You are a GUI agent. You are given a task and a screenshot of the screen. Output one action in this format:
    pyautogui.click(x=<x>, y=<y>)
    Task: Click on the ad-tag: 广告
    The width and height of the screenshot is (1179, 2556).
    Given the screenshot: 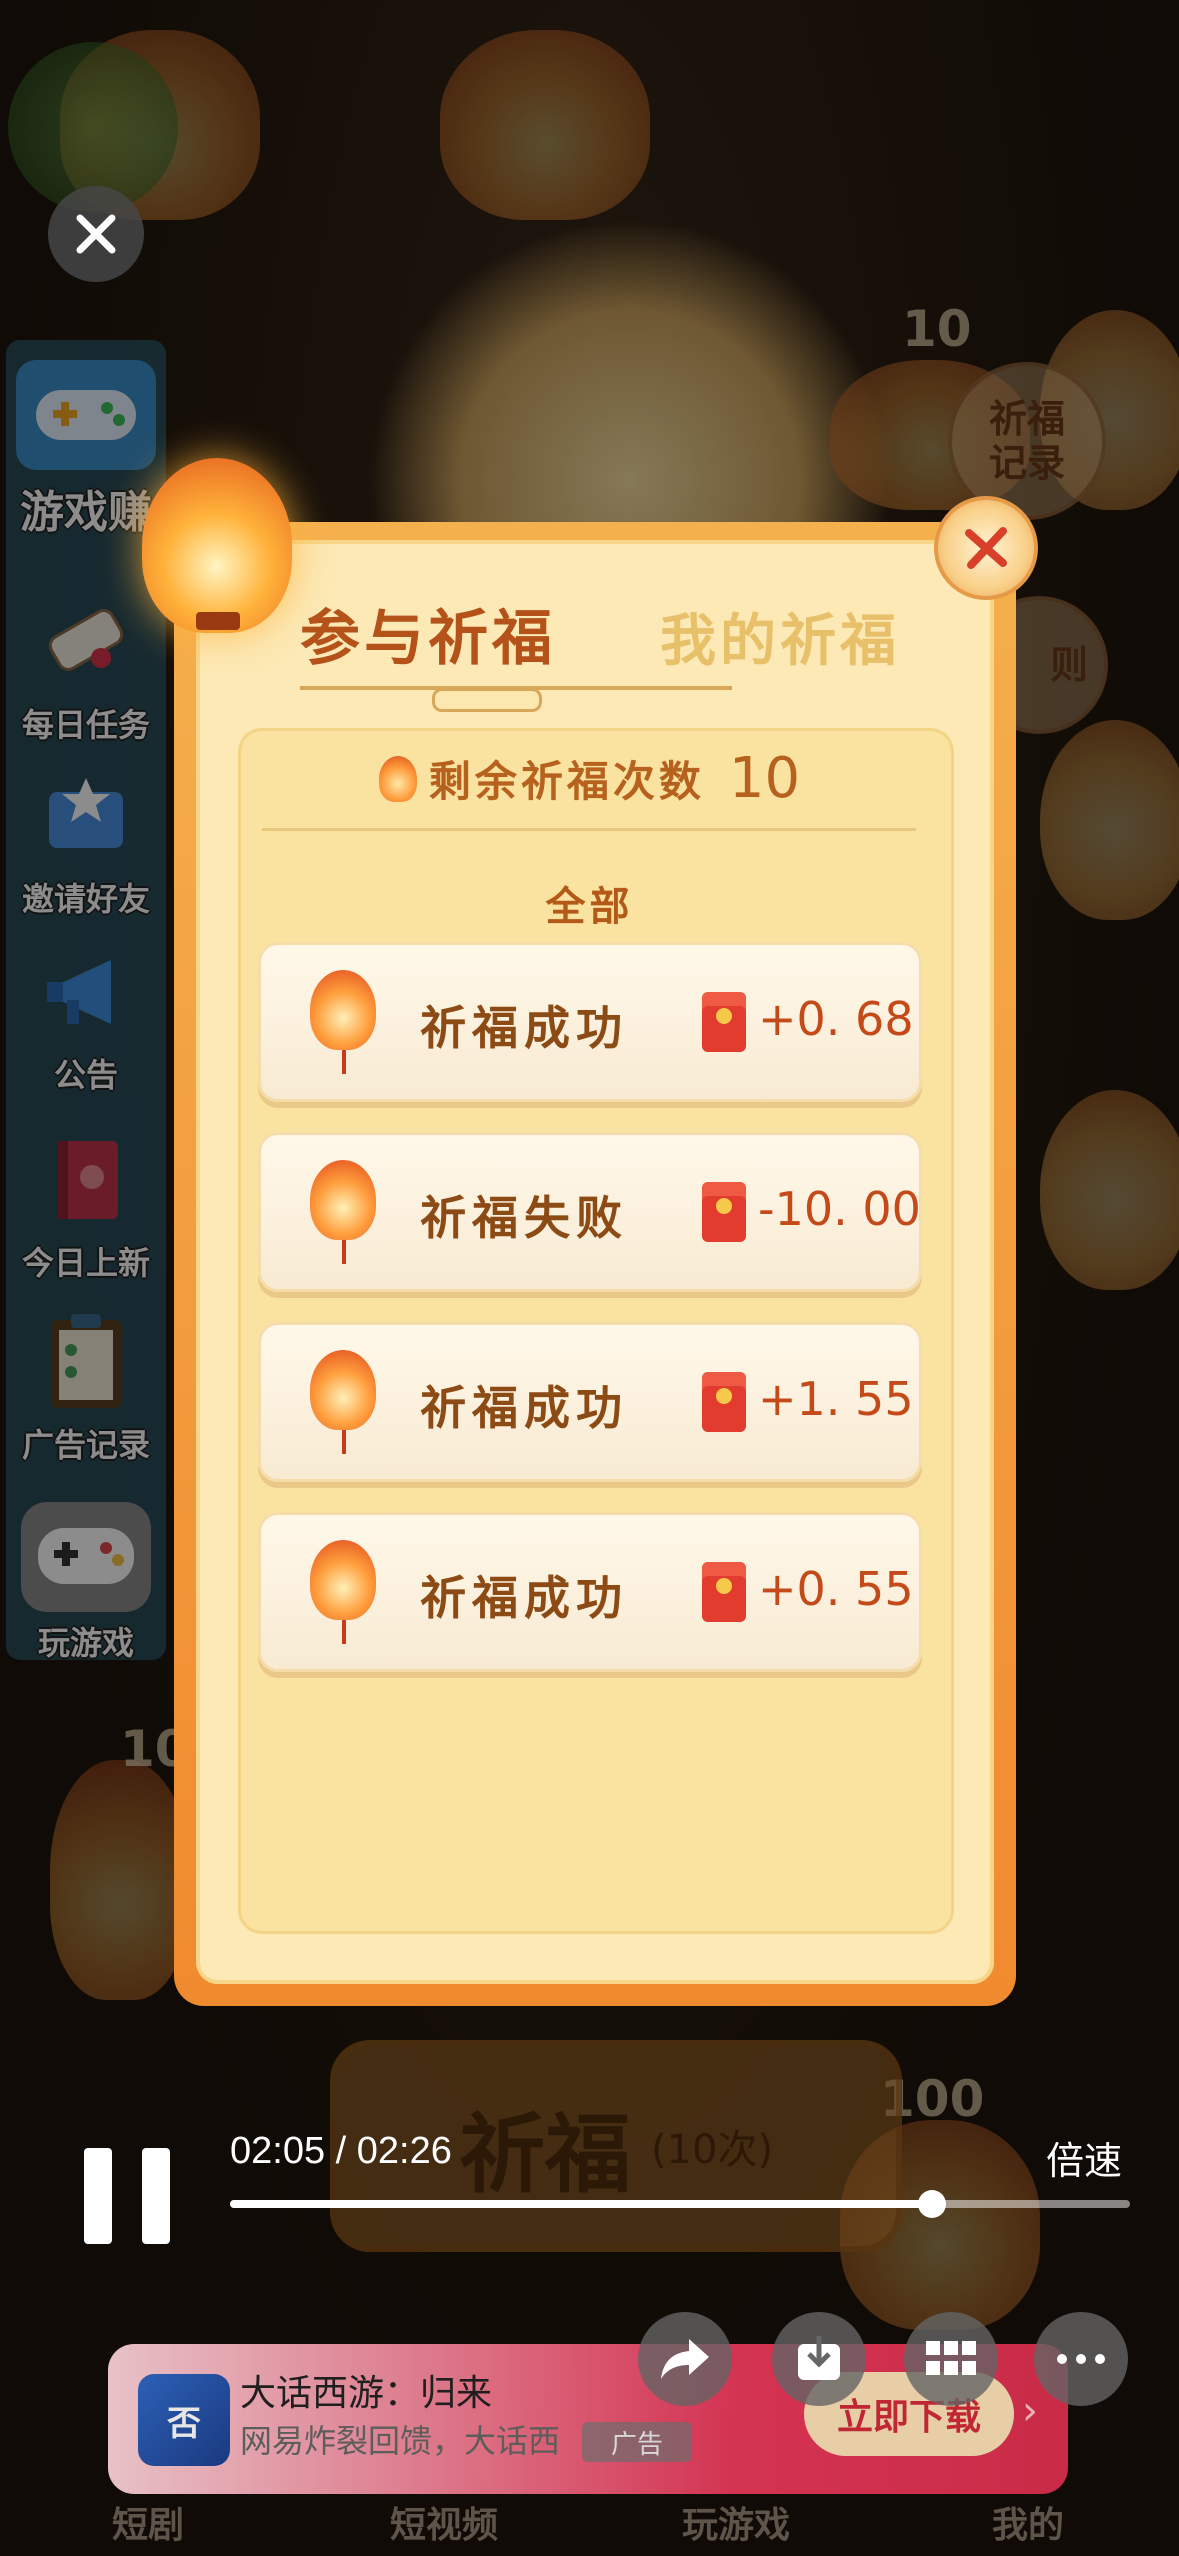 What is the action you would take?
    pyautogui.click(x=637, y=2442)
    